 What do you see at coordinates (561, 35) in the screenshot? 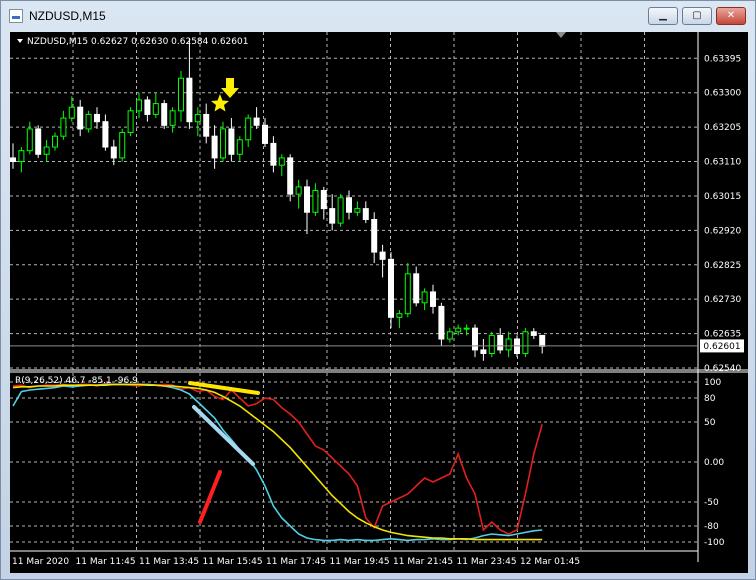
I see `chart-shift-marker` at bounding box center [561, 35].